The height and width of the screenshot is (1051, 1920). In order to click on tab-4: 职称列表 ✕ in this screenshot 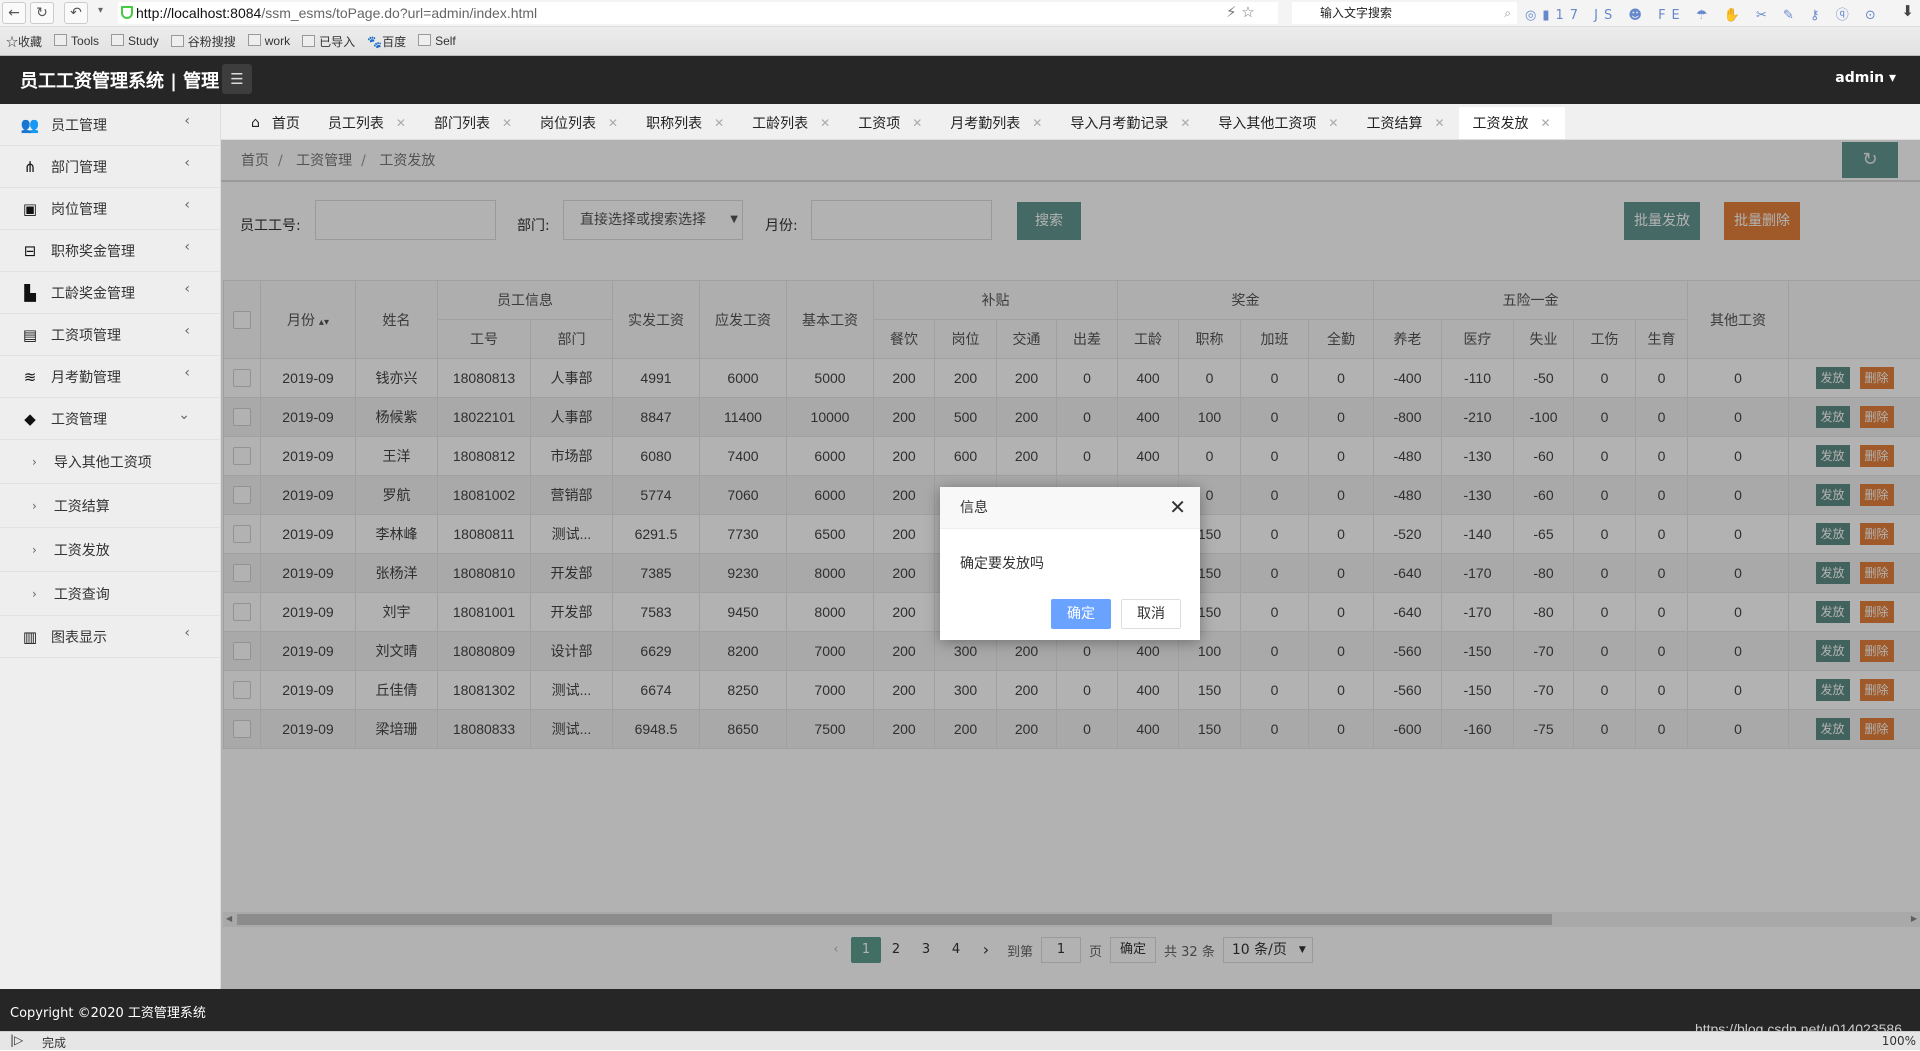, I will do `click(685, 123)`.